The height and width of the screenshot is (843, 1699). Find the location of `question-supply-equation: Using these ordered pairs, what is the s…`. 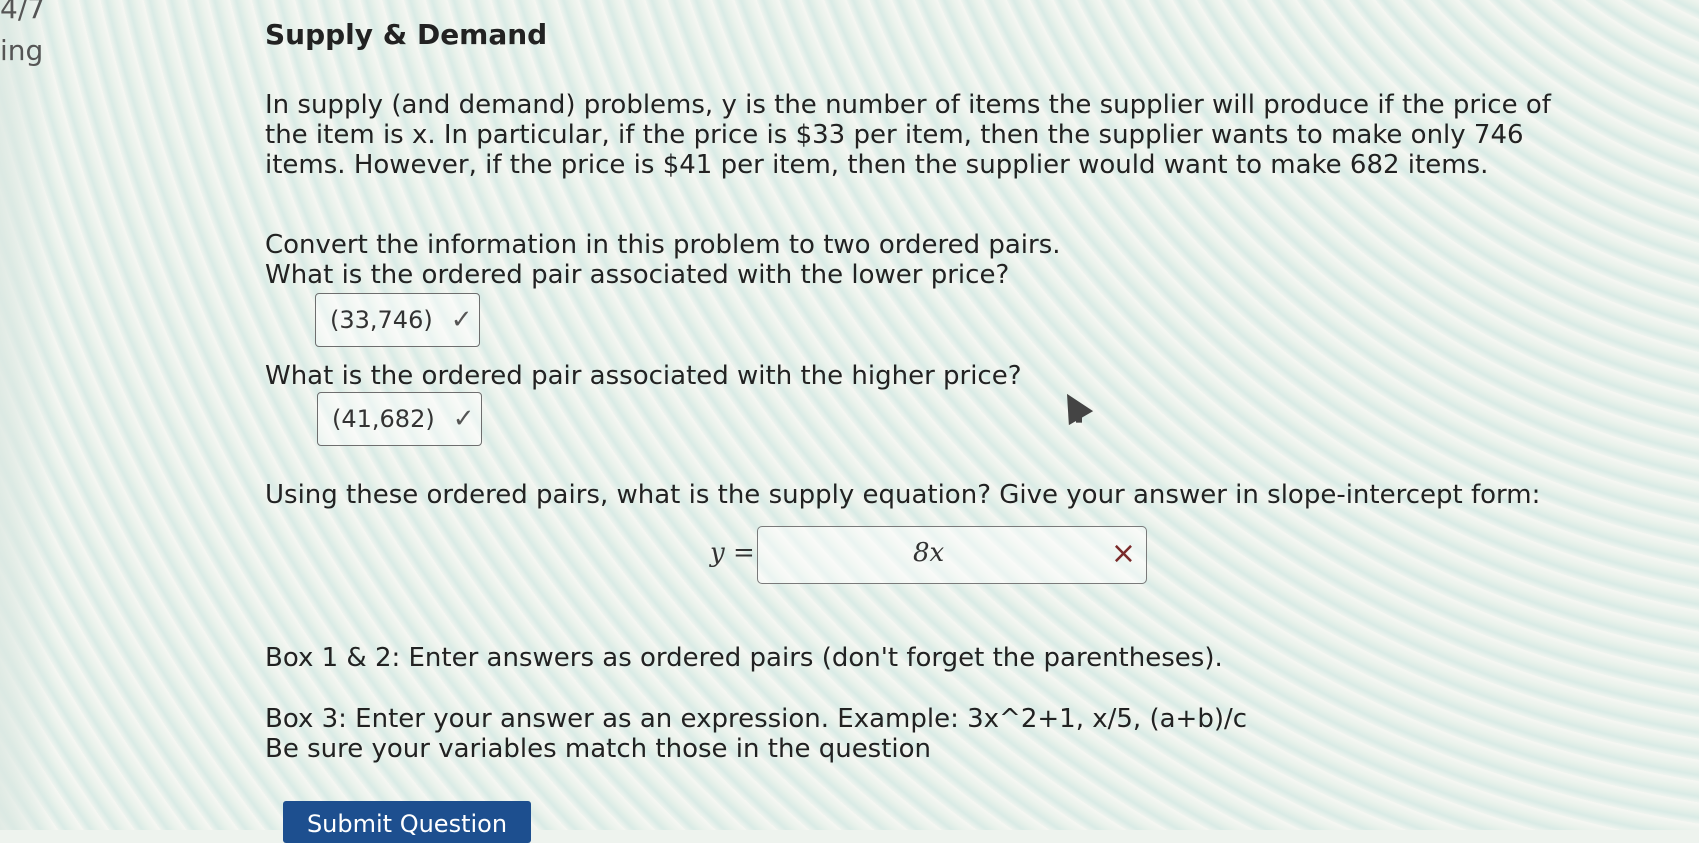

question-supply-equation: Using these ordered pairs, what is the s… is located at coordinates (903, 495).